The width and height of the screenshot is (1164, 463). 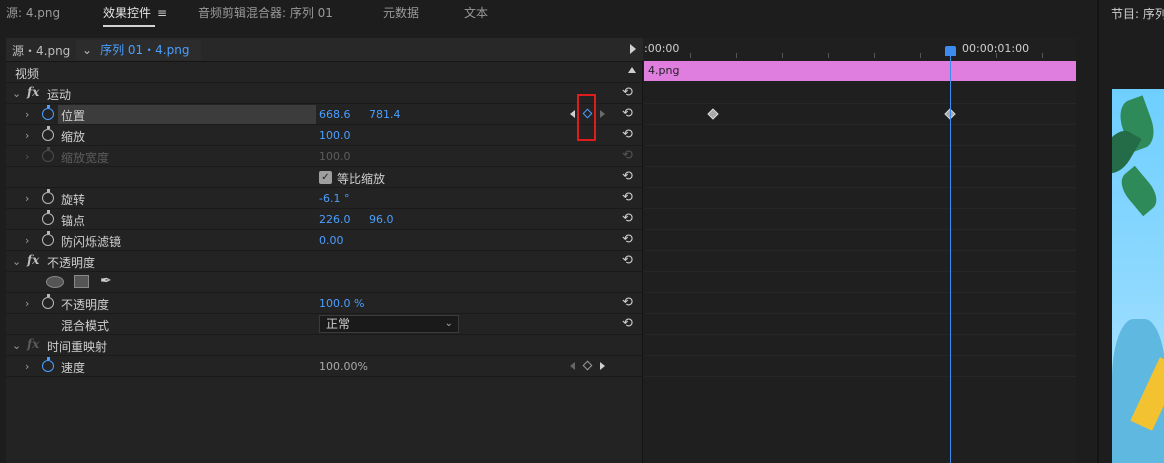 What do you see at coordinates (139, 50) in the screenshot?
I see `sequence-dropdown: ⌄ 序列 01・4.png` at bounding box center [139, 50].